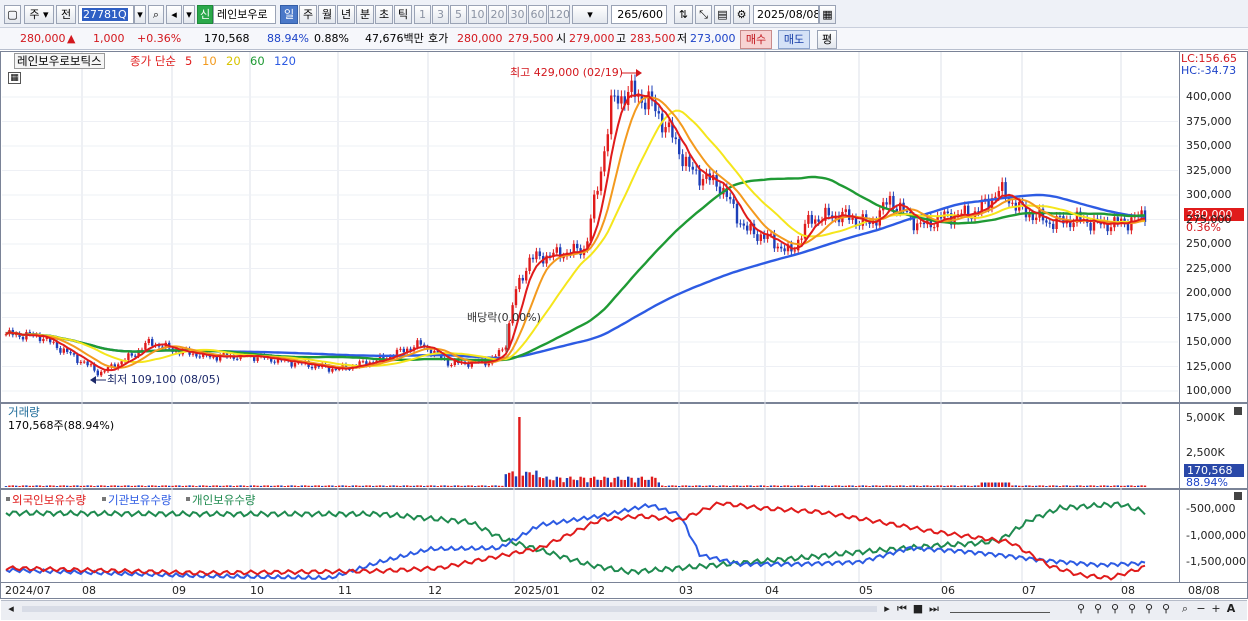  I want to click on zoom-out-icon: −, so click(1201, 609).